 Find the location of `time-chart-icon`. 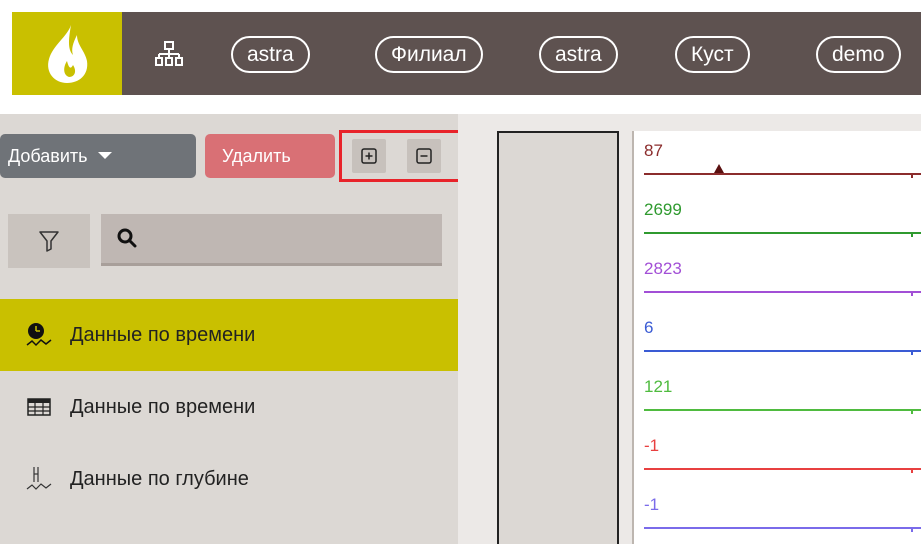

time-chart-icon is located at coordinates (39, 335).